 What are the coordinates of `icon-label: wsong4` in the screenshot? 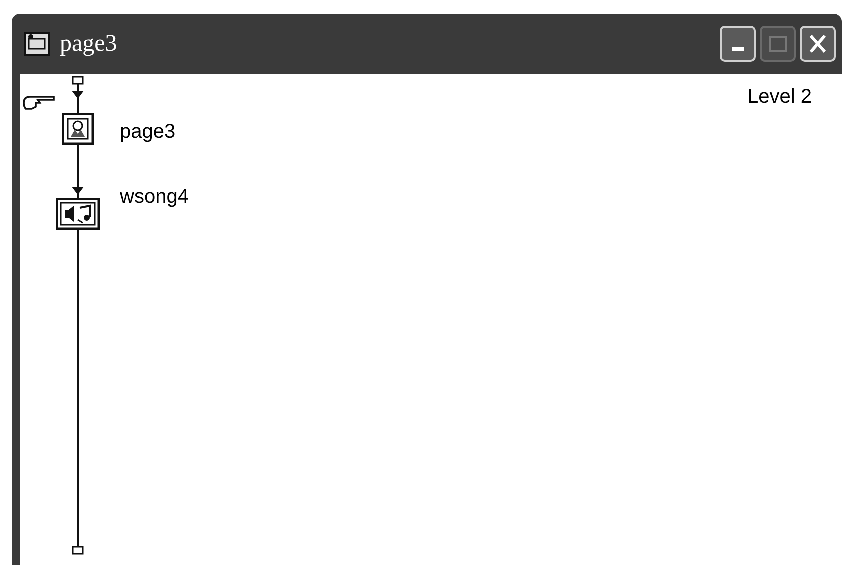 It's located at (154, 197).